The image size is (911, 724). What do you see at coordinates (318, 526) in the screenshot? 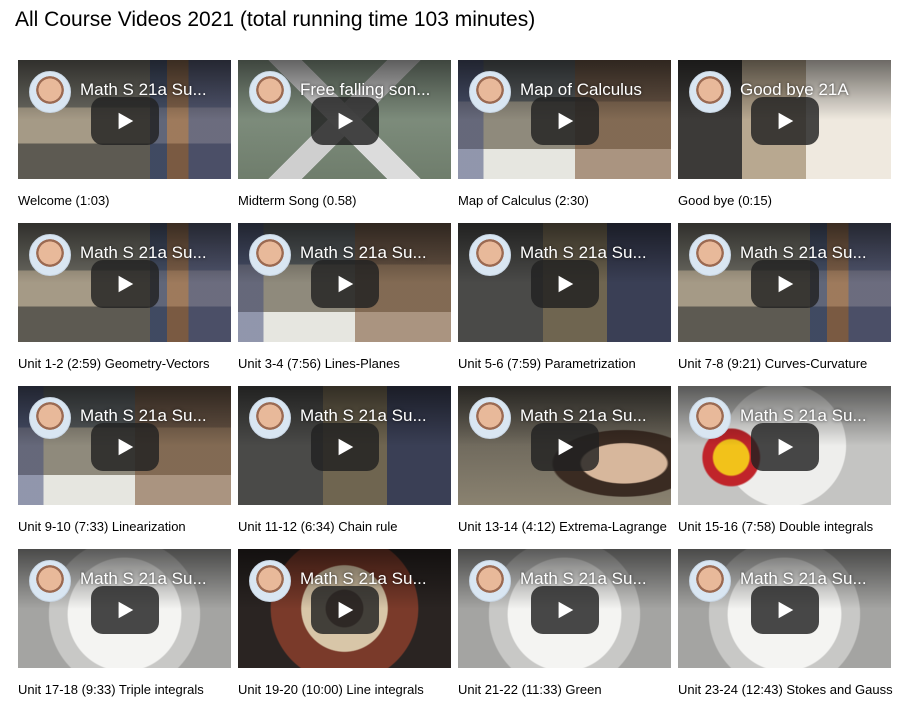
I see `video-caption: Unit 11-12 (6:34) Chain rule` at bounding box center [318, 526].